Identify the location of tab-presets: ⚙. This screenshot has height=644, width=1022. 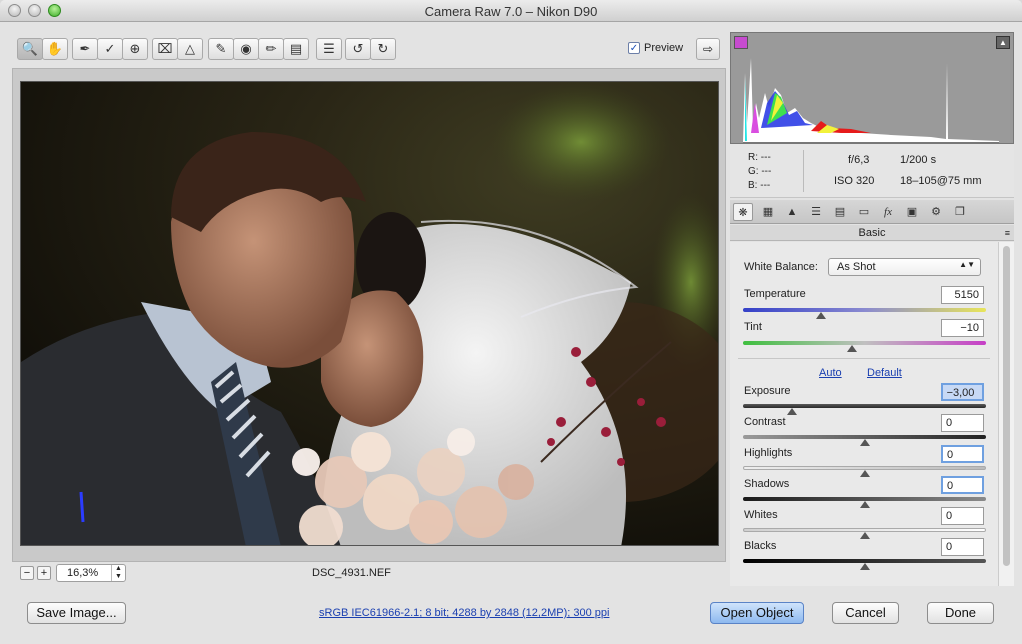
(936, 212).